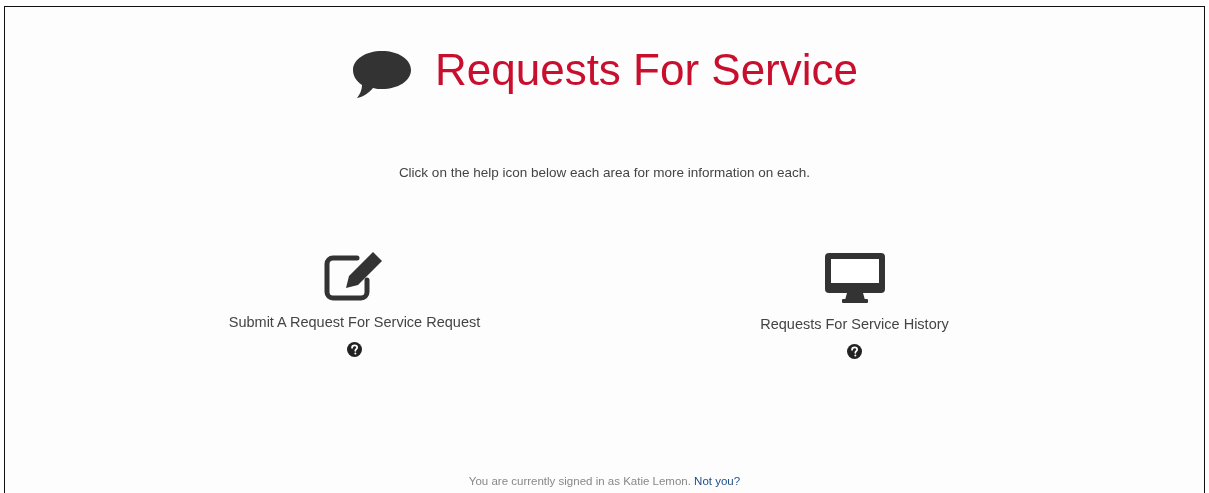 This screenshot has height=493, width=1209. Describe the element at coordinates (604, 172) in the screenshot. I see `instructions-text: Click on the help icon below each area for more information on each.` at that location.